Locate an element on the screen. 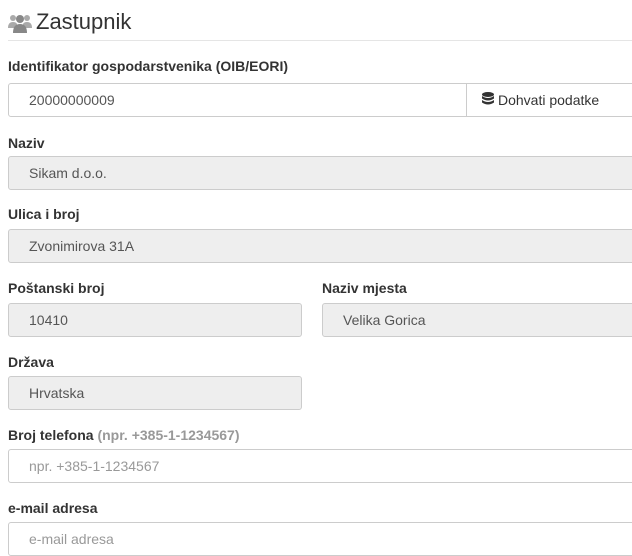  fetch-data-button: Dohvati podatke is located at coordinates (549, 100).